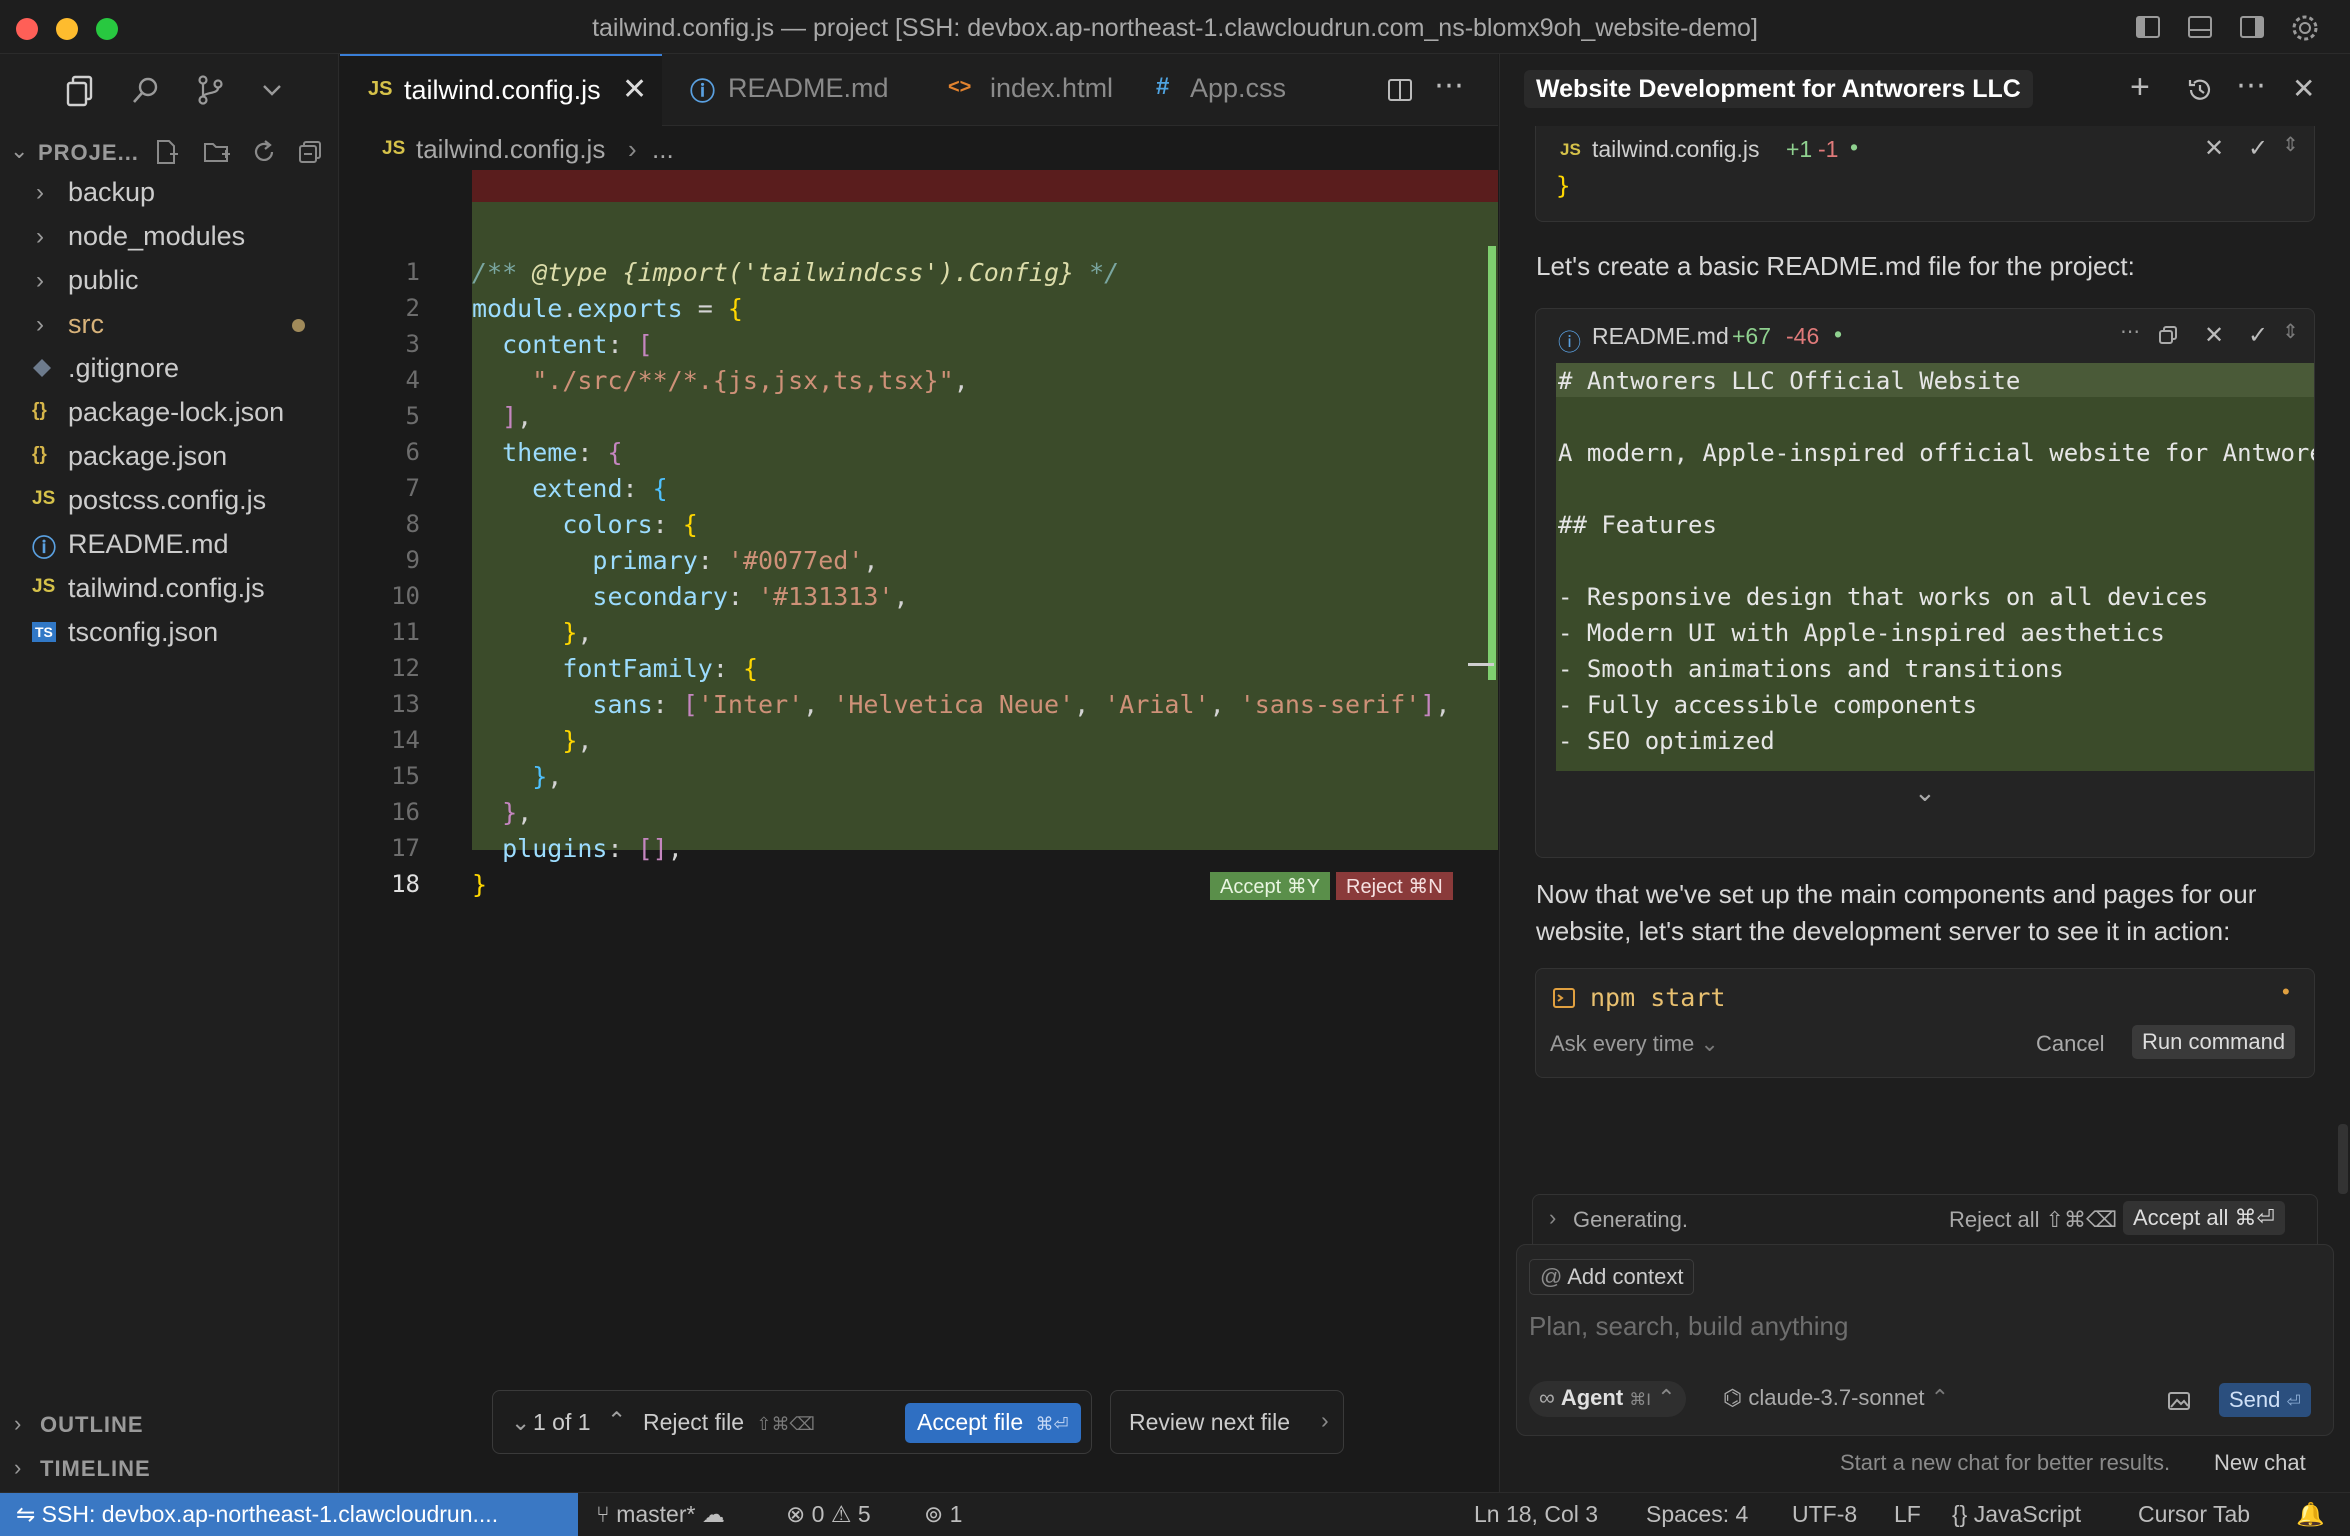 The image size is (2350, 1536). I want to click on outline-label: OUTLINE, so click(92, 1424).